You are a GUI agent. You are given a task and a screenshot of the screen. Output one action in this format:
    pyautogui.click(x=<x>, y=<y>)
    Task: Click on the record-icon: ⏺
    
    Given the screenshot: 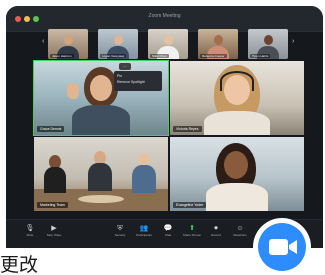 What is the action you would take?
    pyautogui.click(x=216, y=228)
    